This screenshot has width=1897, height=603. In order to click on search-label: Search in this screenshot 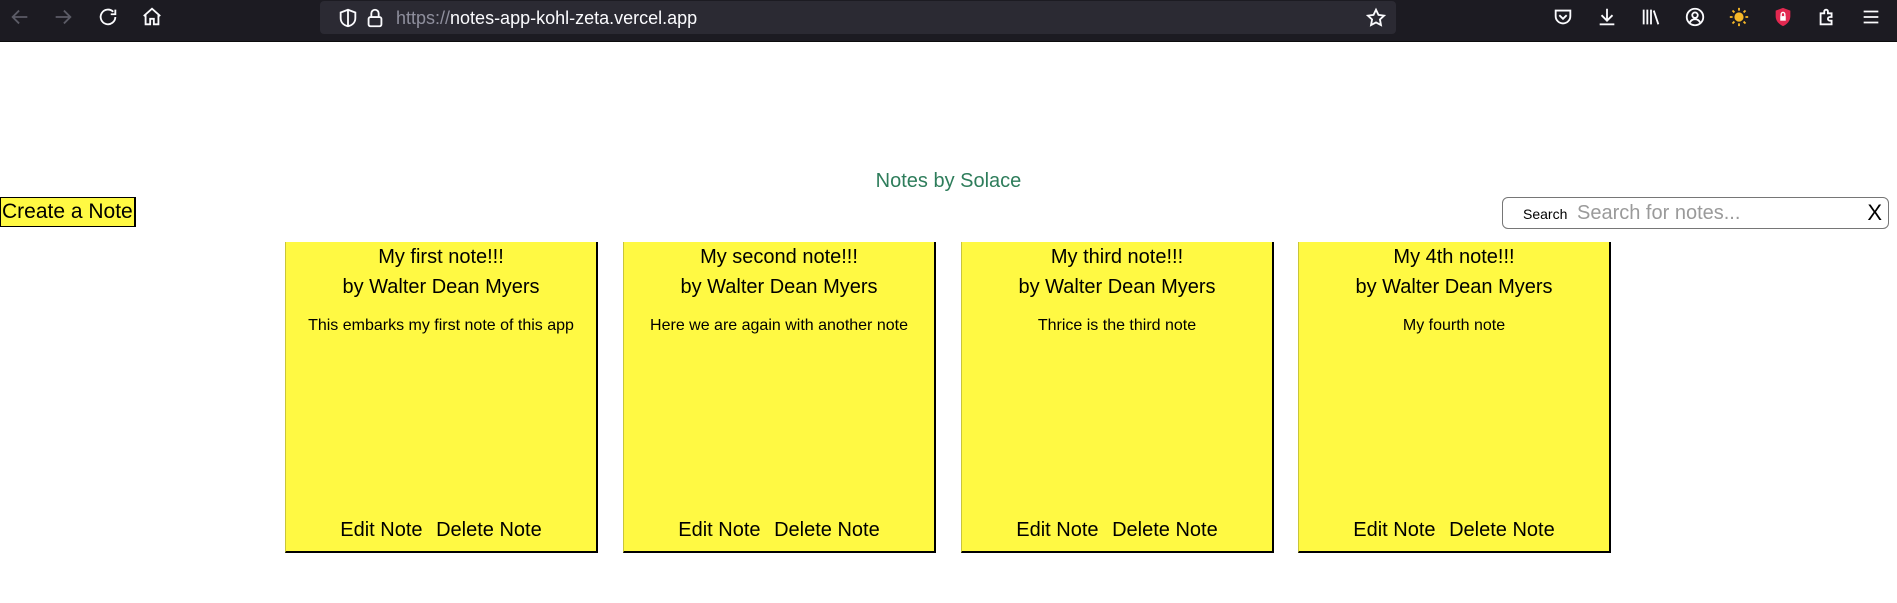, I will do `click(1545, 214)`.